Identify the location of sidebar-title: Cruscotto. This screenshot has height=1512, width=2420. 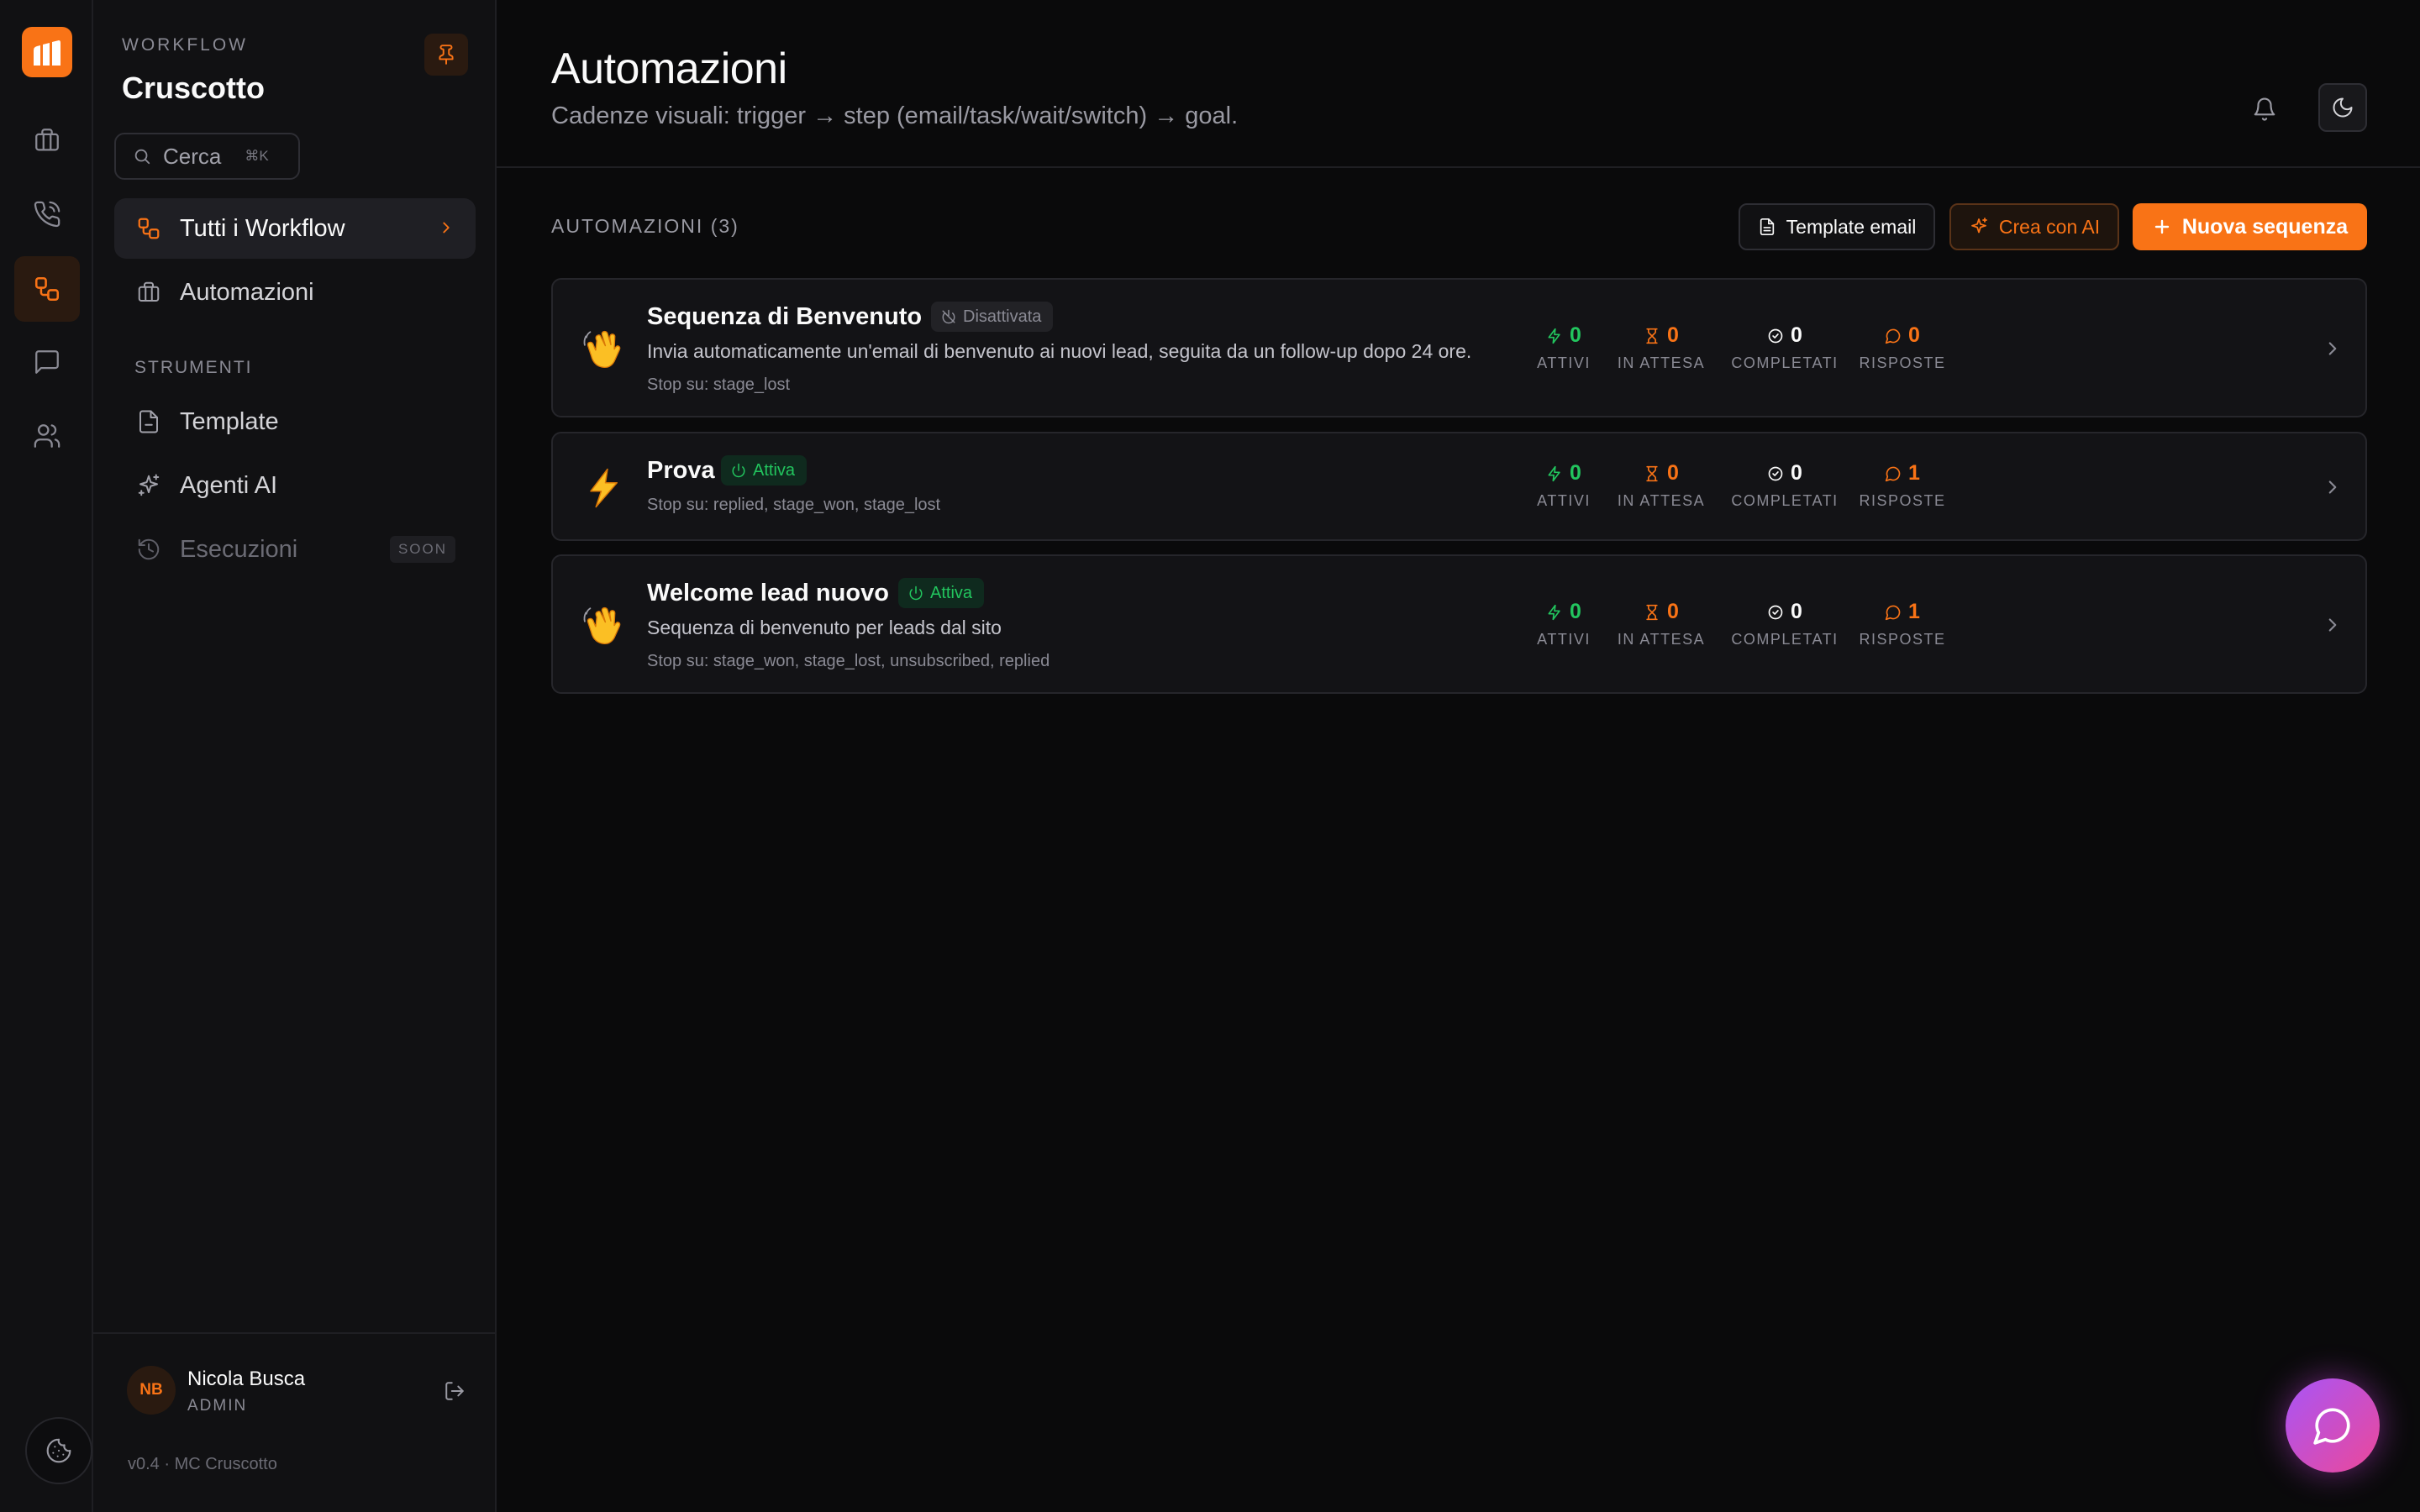
(193, 88).